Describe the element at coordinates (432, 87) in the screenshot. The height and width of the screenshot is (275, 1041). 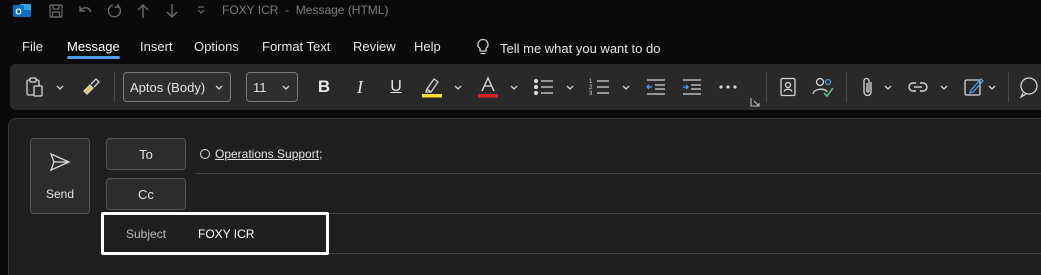
I see `highlight-icon` at that location.